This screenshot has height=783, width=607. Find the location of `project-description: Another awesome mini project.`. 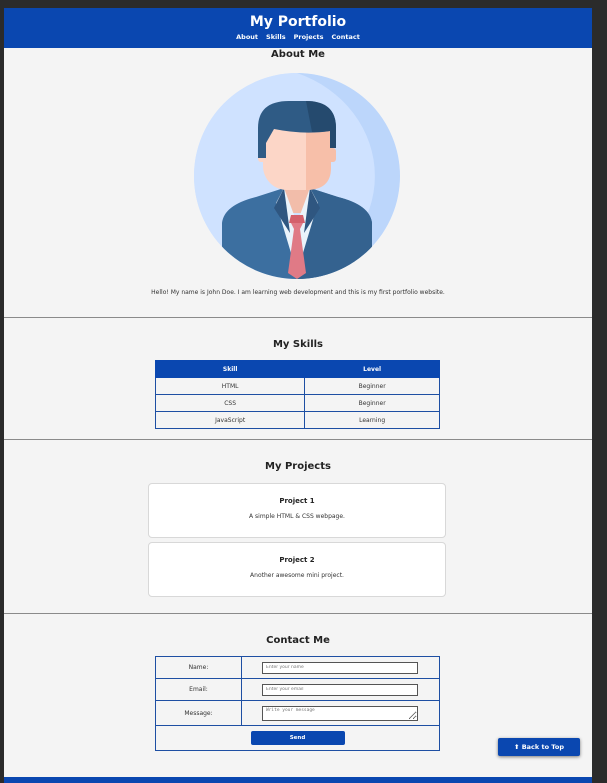

project-description: Another awesome mini project. is located at coordinates (297, 575).